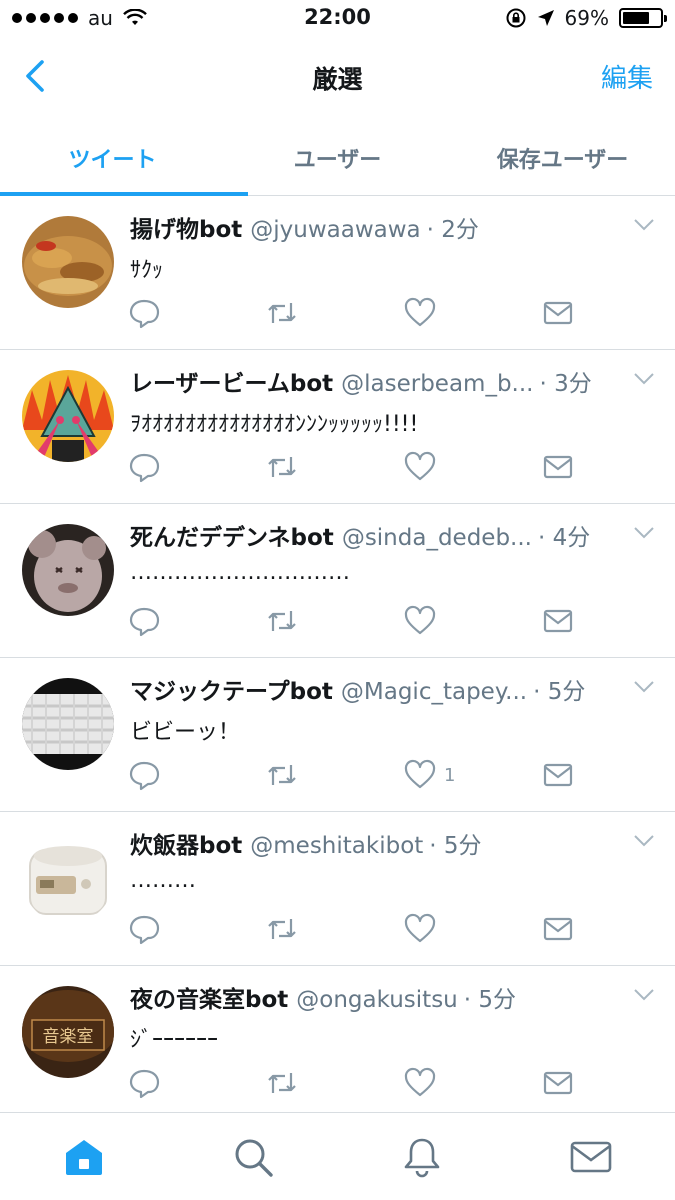 This screenshot has height=1200, width=675. What do you see at coordinates (68, 1032) in the screenshot?
I see `avatar: 音楽室` at bounding box center [68, 1032].